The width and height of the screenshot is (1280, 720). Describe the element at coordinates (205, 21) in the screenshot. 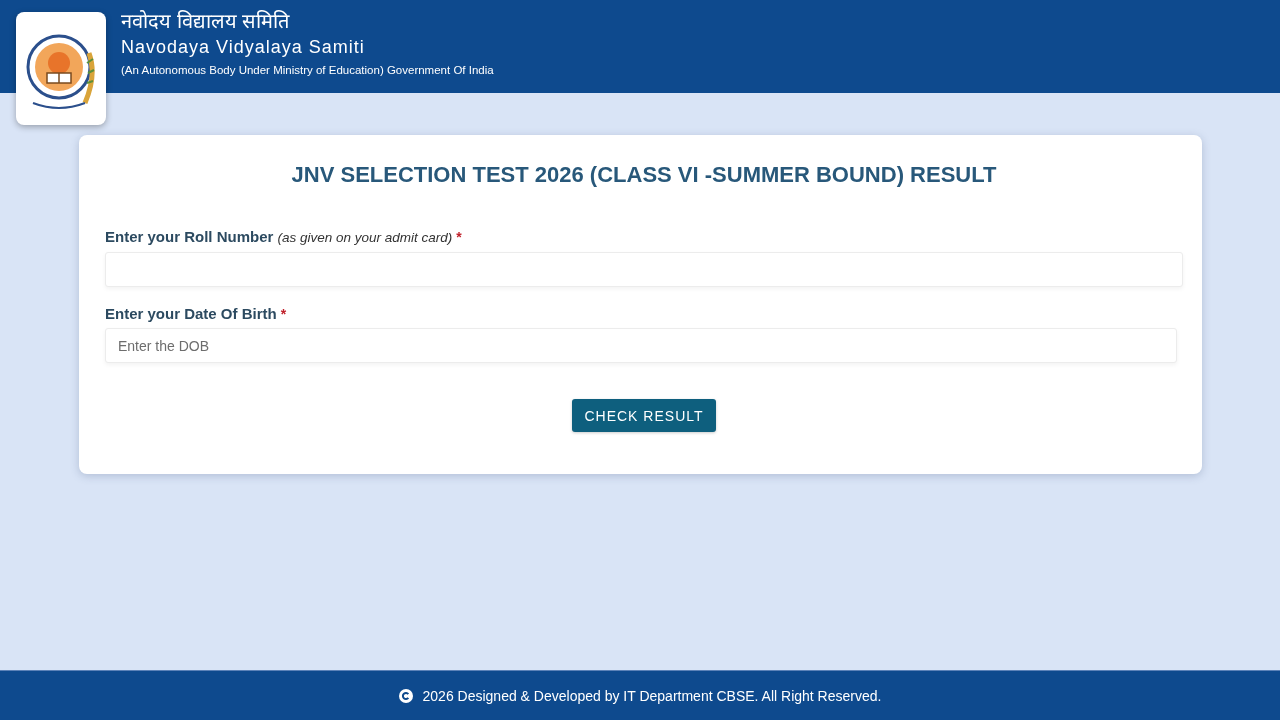

I see `site-title-hindi: नवोदय विद्यालय समिति` at that location.